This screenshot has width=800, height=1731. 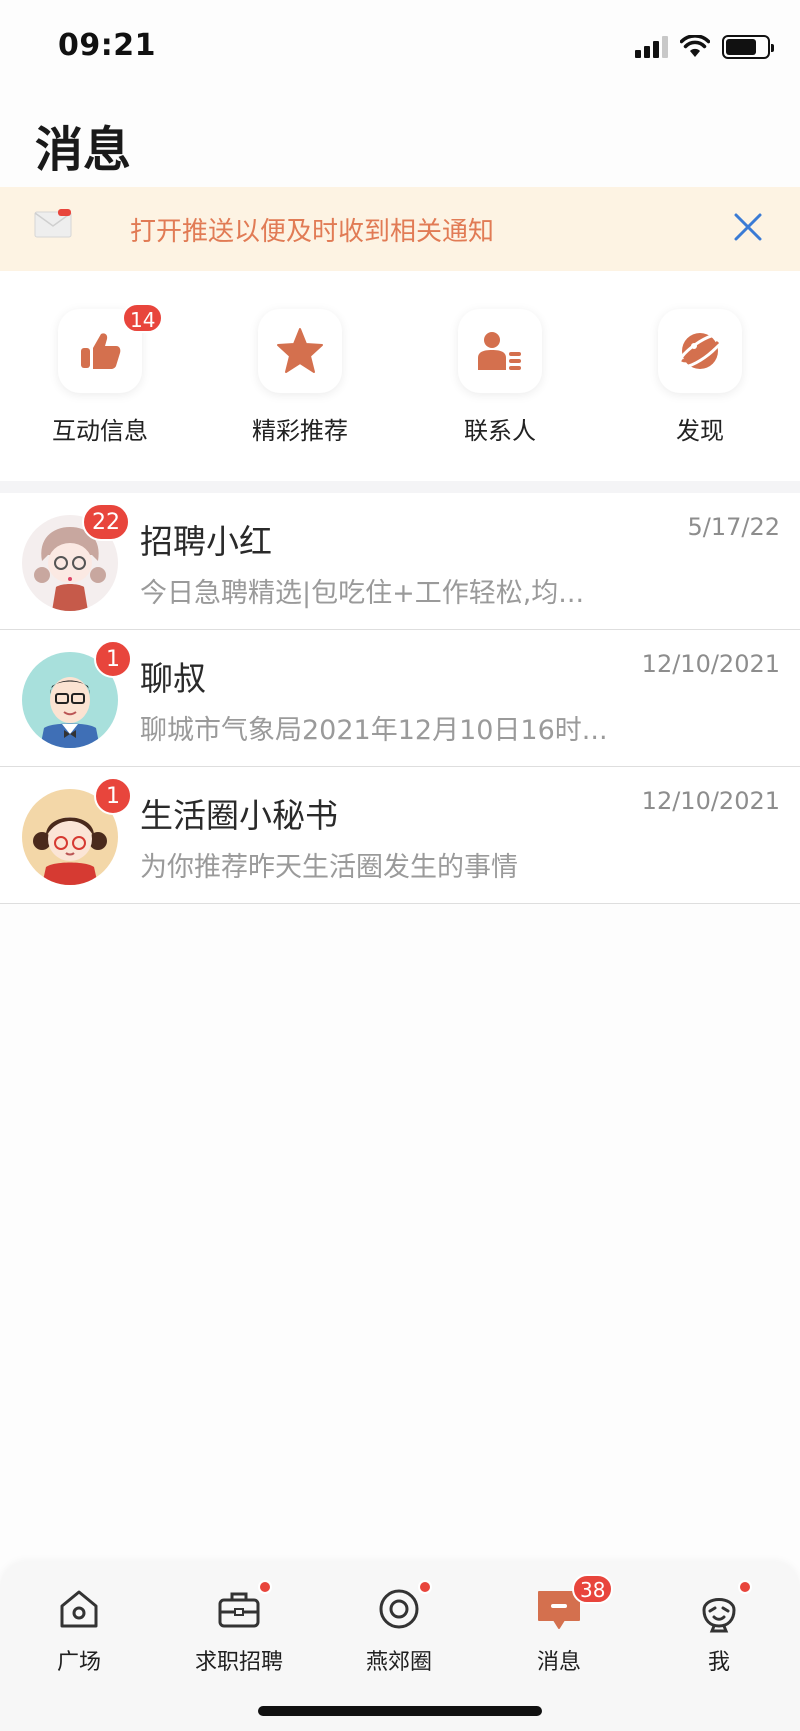 I want to click on quick-entry-row: 14 互动信息 精彩推荐 联系人 发现, so click(x=400, y=376).